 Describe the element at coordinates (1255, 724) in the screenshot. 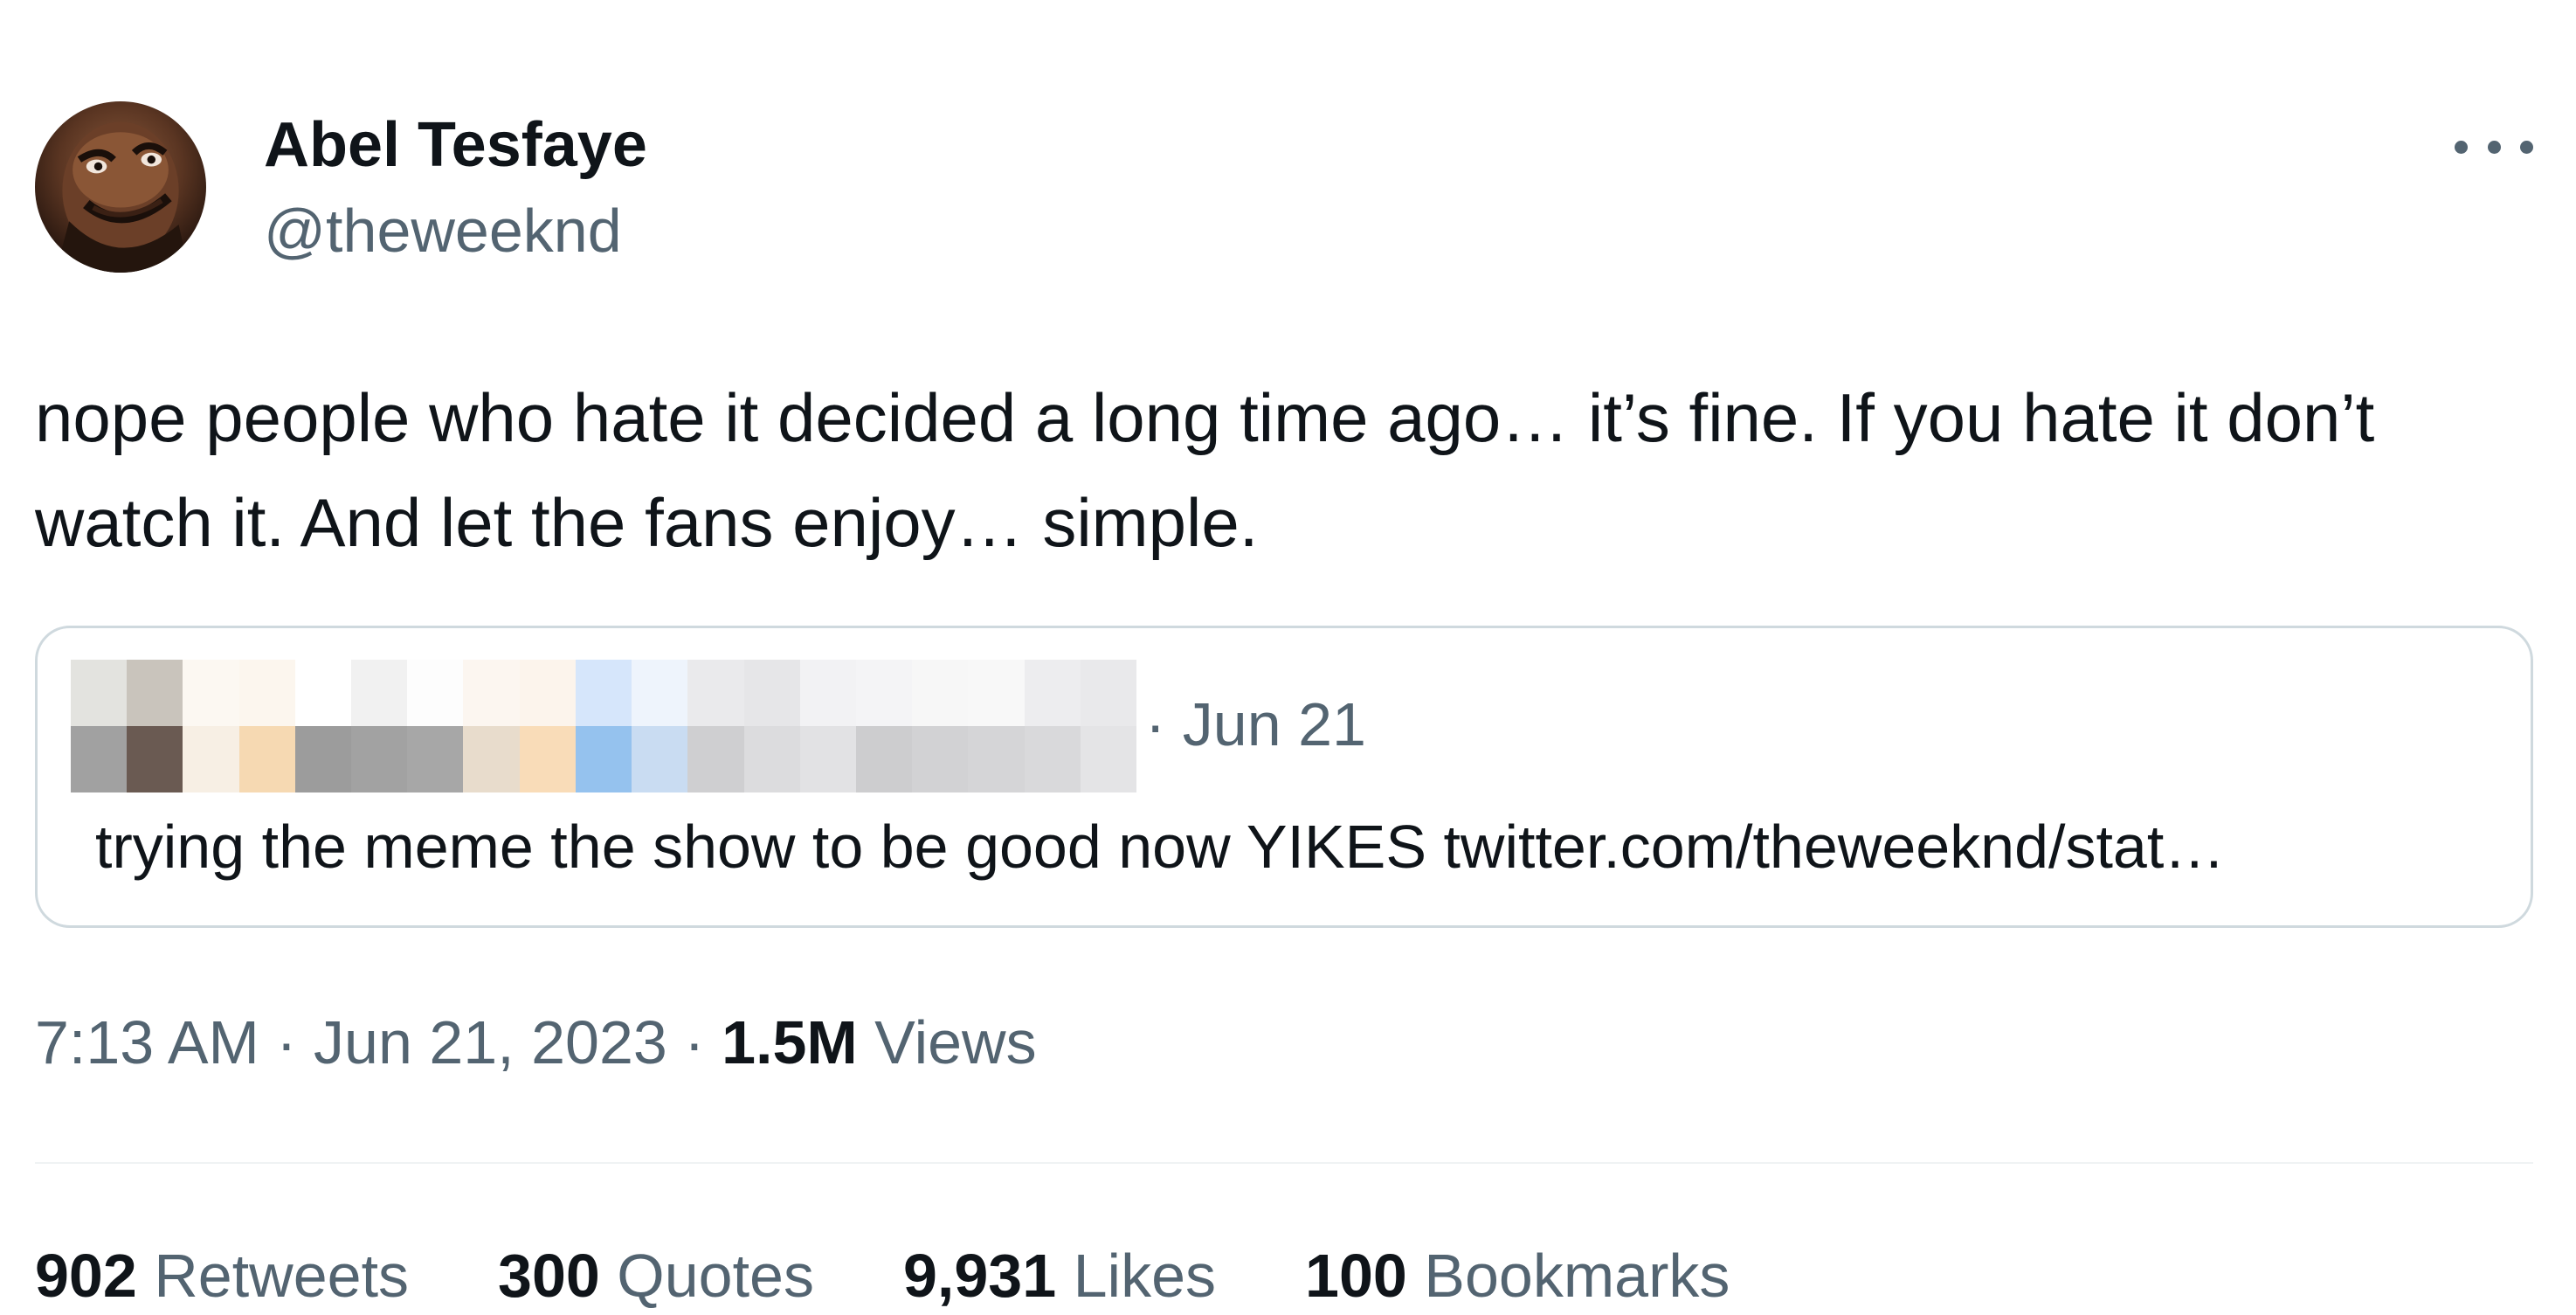

I see `quoted-date: · Jun 21` at that location.